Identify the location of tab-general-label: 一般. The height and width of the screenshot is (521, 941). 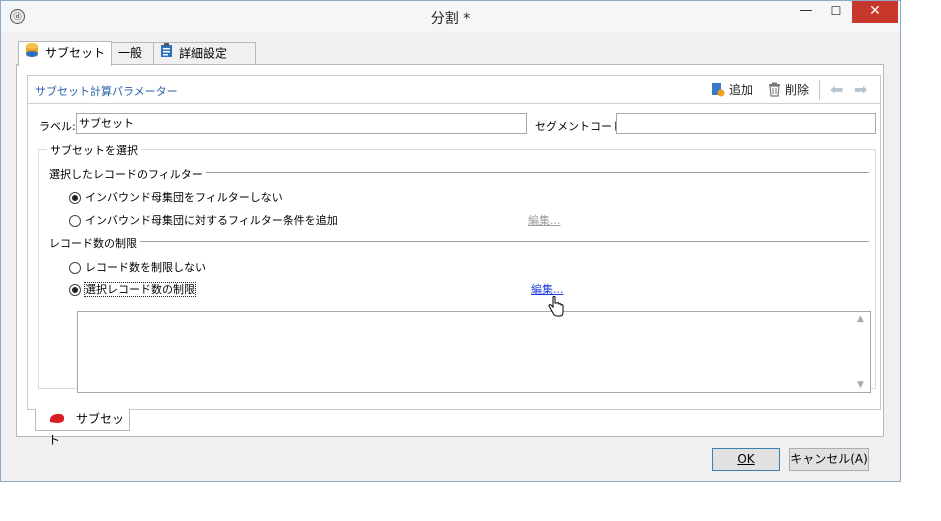
(130, 53).